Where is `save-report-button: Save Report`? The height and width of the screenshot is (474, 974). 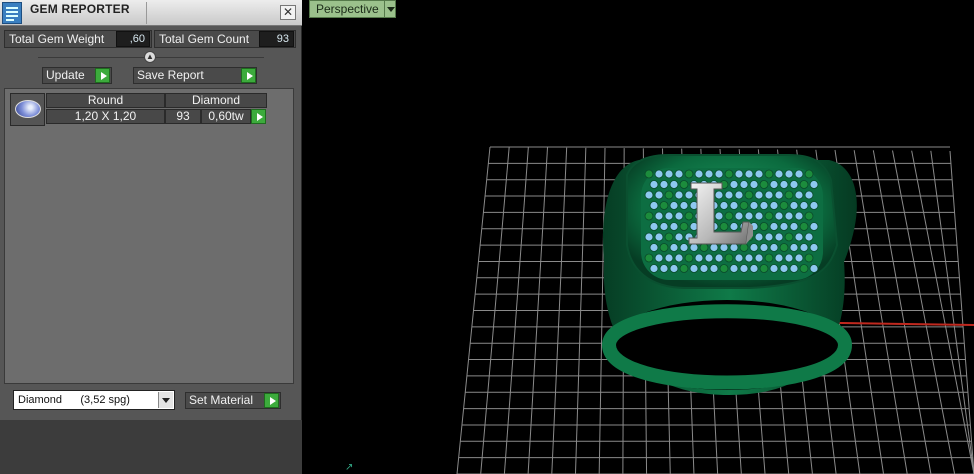 save-report-button: Save Report is located at coordinates (195, 75).